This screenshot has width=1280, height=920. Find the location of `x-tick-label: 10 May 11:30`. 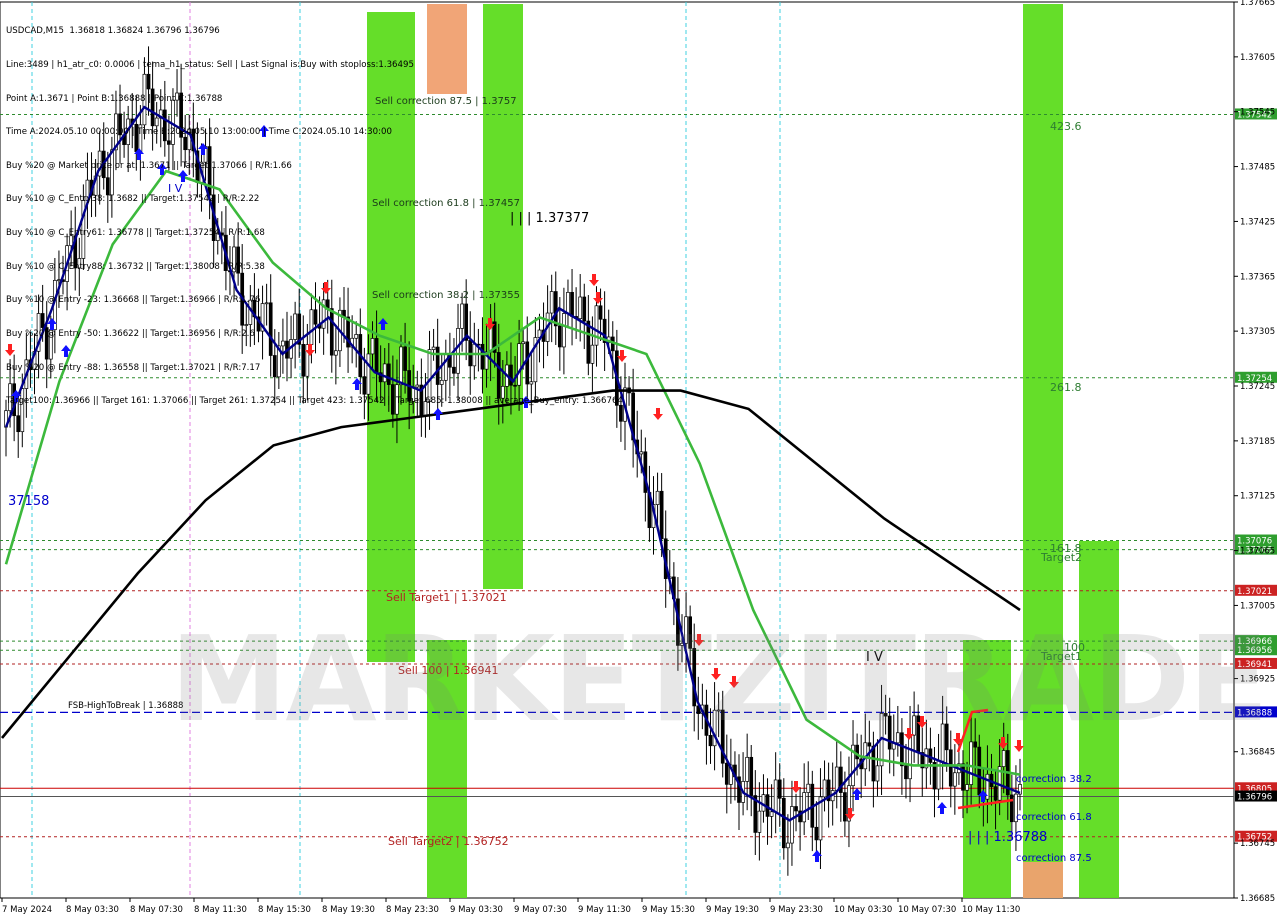

x-tick-label: 10 May 11:30 is located at coordinates (991, 910).